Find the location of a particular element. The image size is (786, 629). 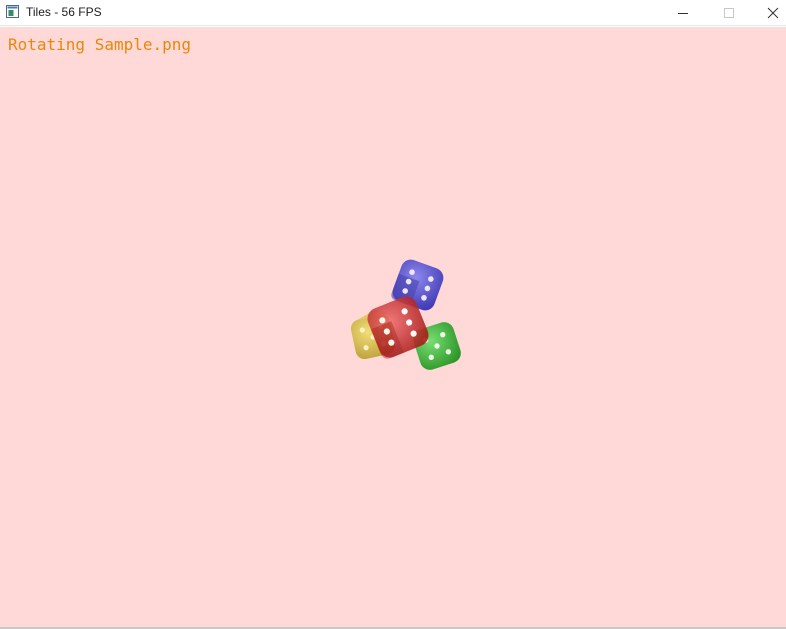

maximize-button is located at coordinates (729, 12).